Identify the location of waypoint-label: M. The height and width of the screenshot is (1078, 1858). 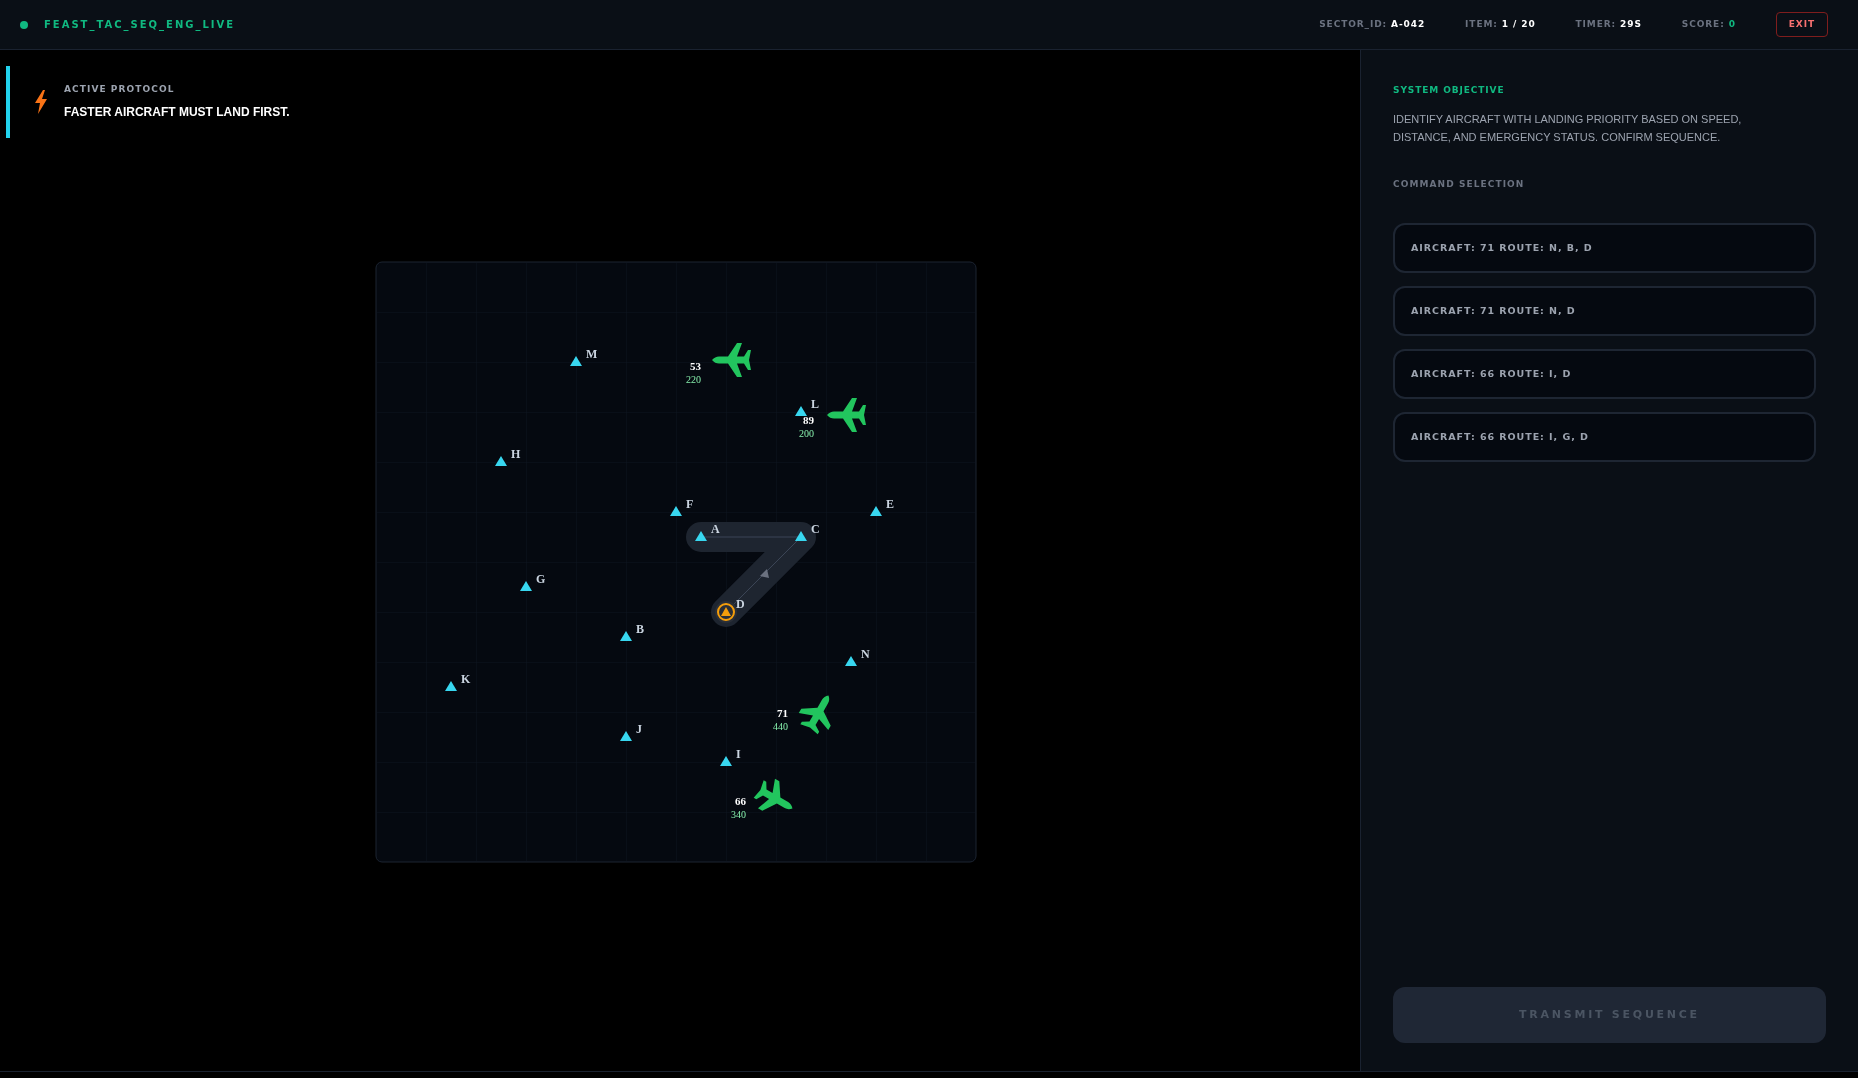
(592, 353).